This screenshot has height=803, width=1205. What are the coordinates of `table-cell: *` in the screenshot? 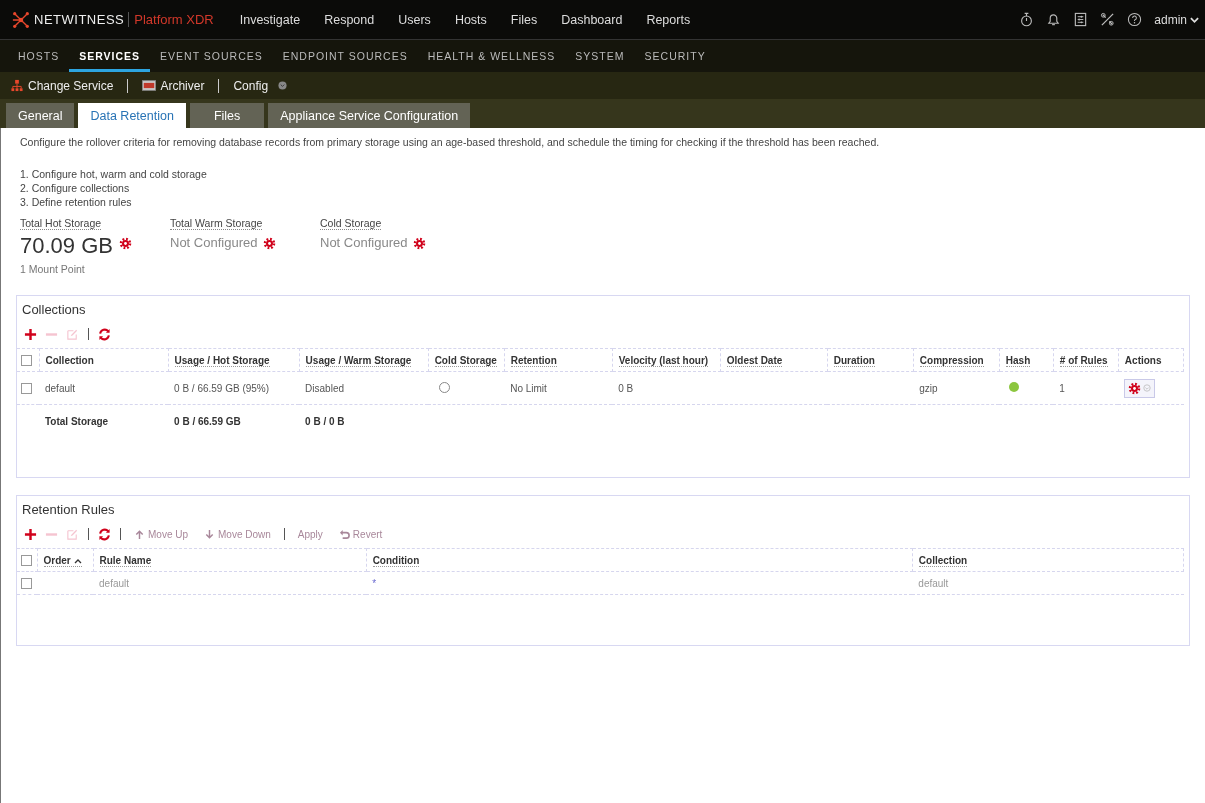 It's located at (374, 583).